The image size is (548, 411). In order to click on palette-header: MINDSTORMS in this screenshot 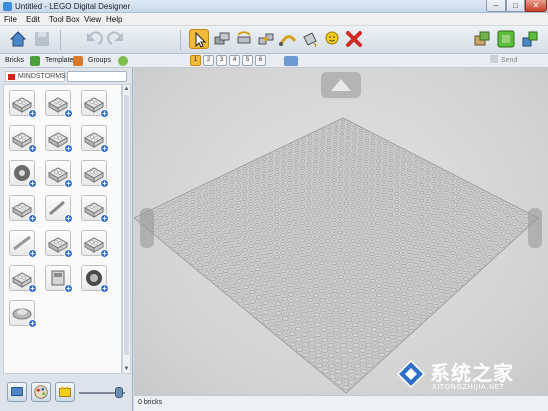, I will do `click(65, 77)`.